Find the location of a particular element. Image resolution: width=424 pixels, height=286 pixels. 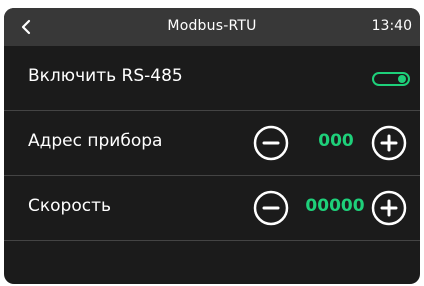

page-title: Modbus-RTU is located at coordinates (212, 26).